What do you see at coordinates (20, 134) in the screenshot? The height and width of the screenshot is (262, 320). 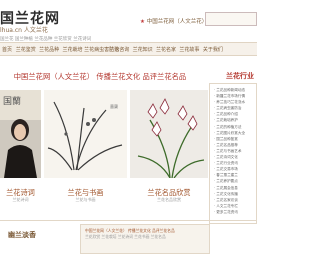 I see `portrait-photo: 国蘭` at bounding box center [20, 134].